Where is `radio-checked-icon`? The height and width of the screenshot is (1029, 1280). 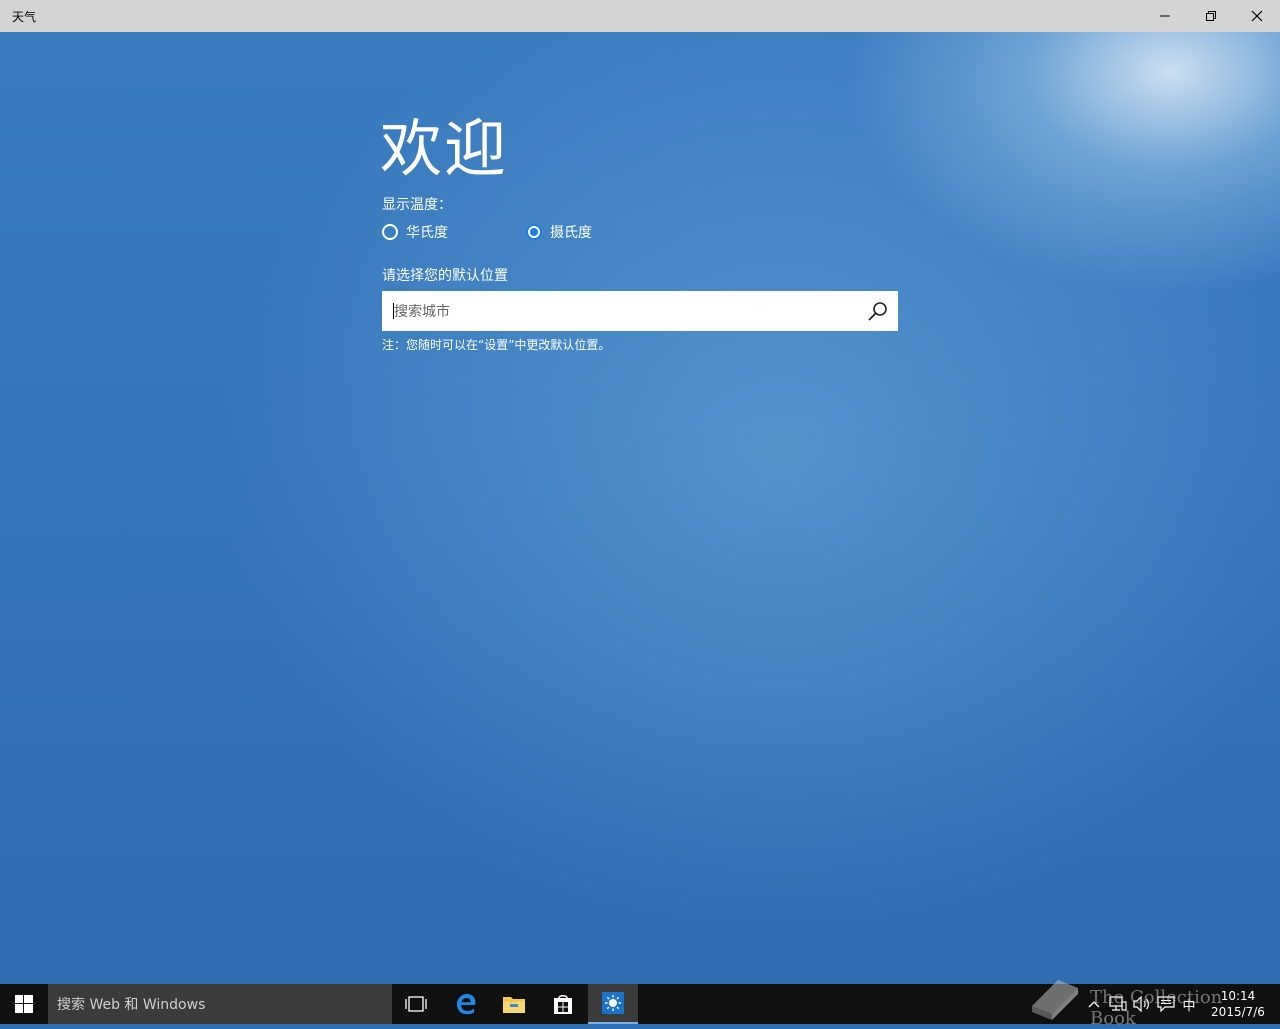
radio-checked-icon is located at coordinates (534, 232).